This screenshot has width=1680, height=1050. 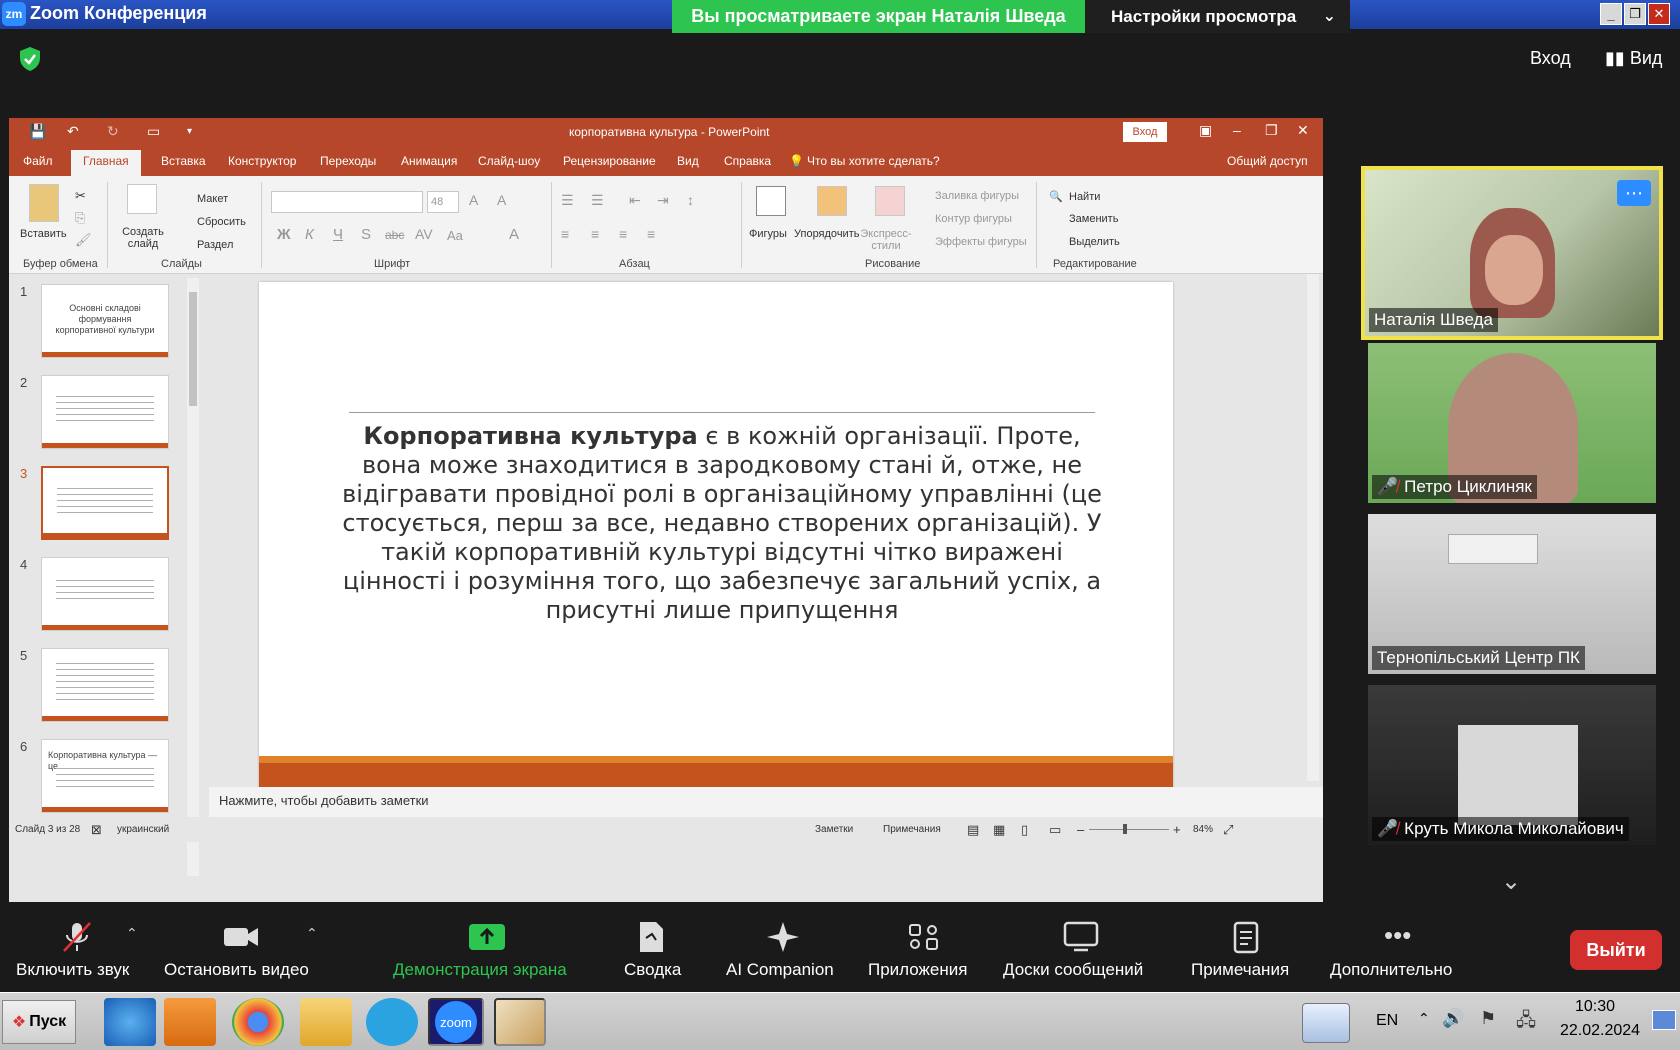 What do you see at coordinates (890, 201) in the screenshot?
I see `quick-styles-icon` at bounding box center [890, 201].